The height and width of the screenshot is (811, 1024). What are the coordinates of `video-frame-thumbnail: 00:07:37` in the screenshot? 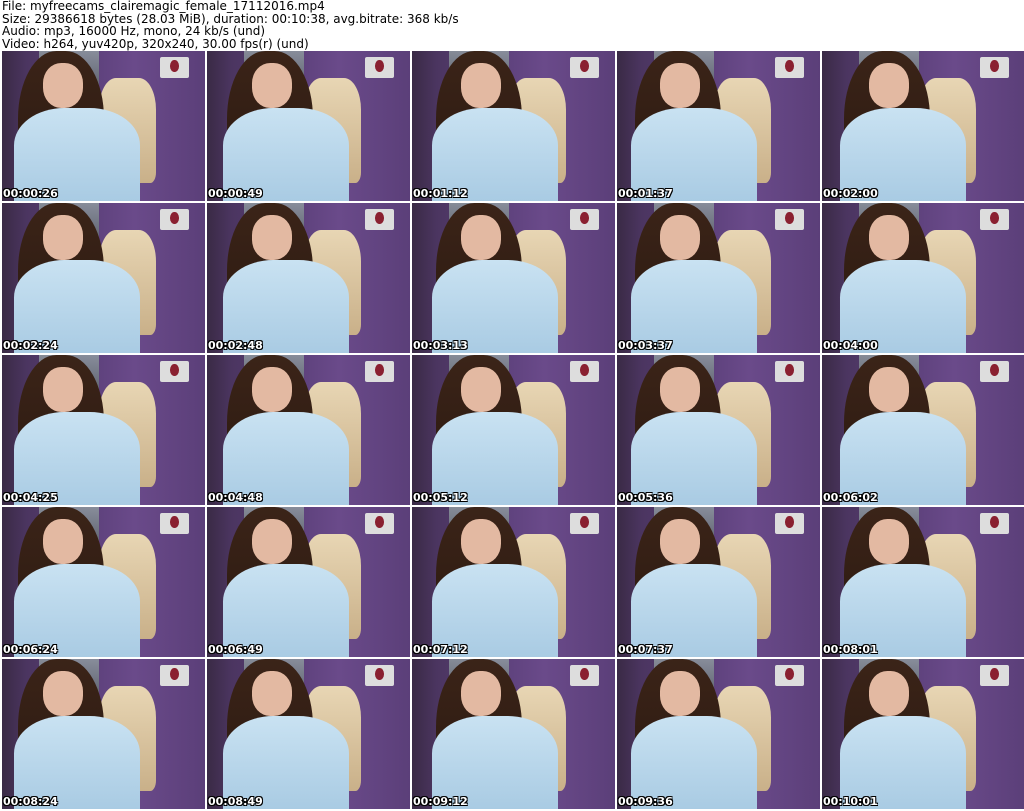 It's located at (718, 582).